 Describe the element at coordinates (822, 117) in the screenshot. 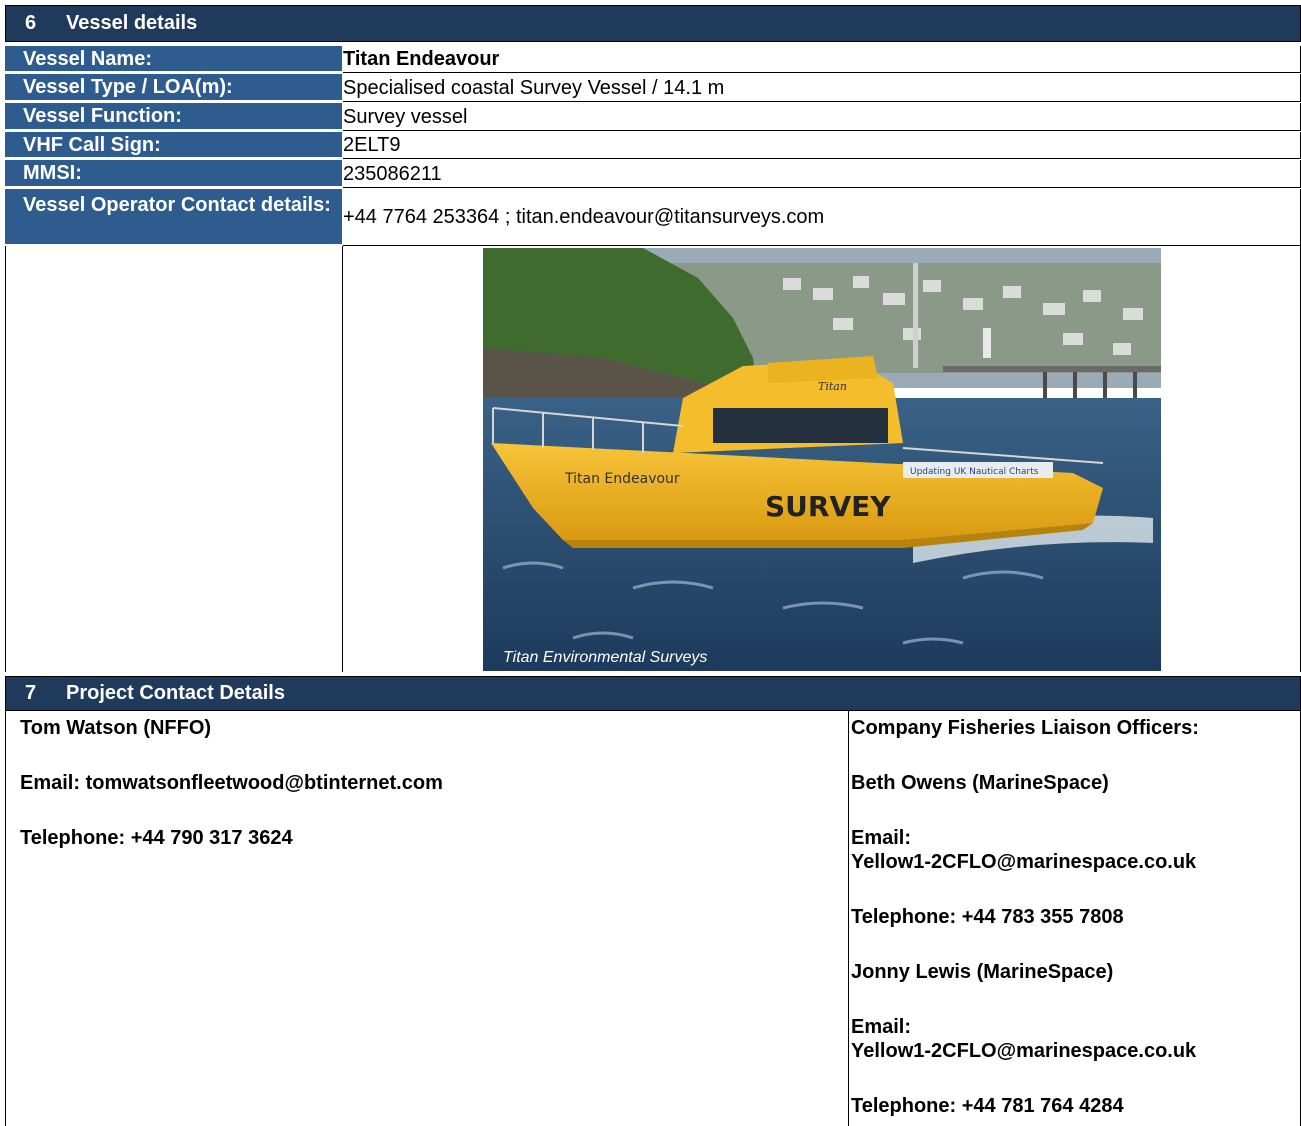

I see `value-vessel-function: Survey vessel` at that location.